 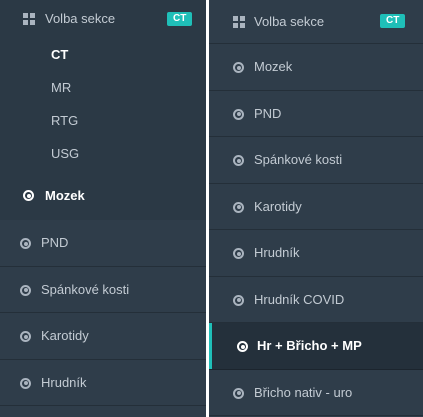 I want to click on submenu-item-mr: MR, so click(x=103, y=87).